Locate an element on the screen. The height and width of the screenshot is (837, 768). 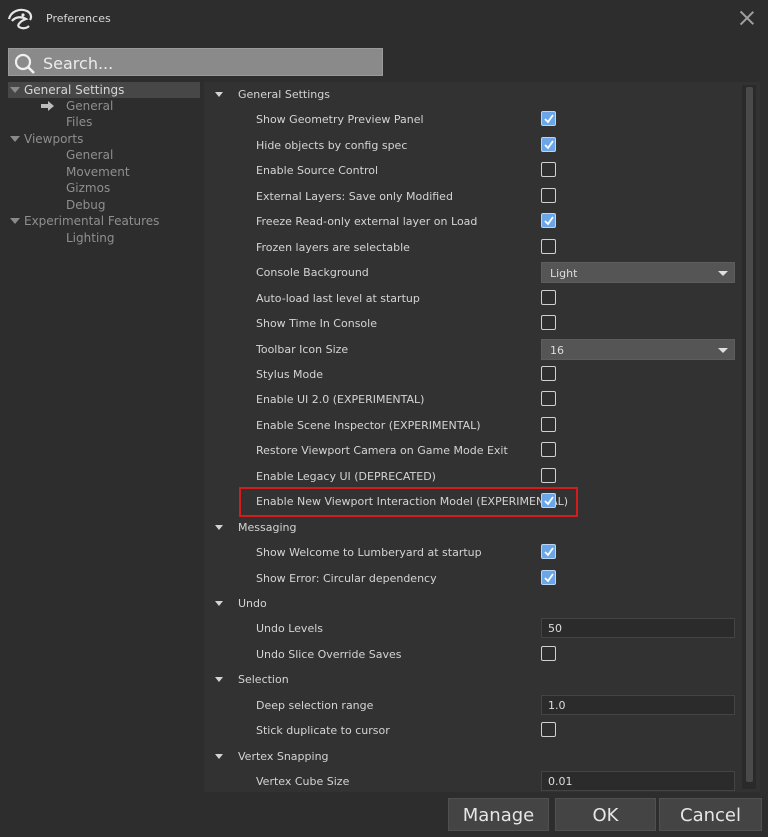
number-field: 0.01 is located at coordinates (638, 781).